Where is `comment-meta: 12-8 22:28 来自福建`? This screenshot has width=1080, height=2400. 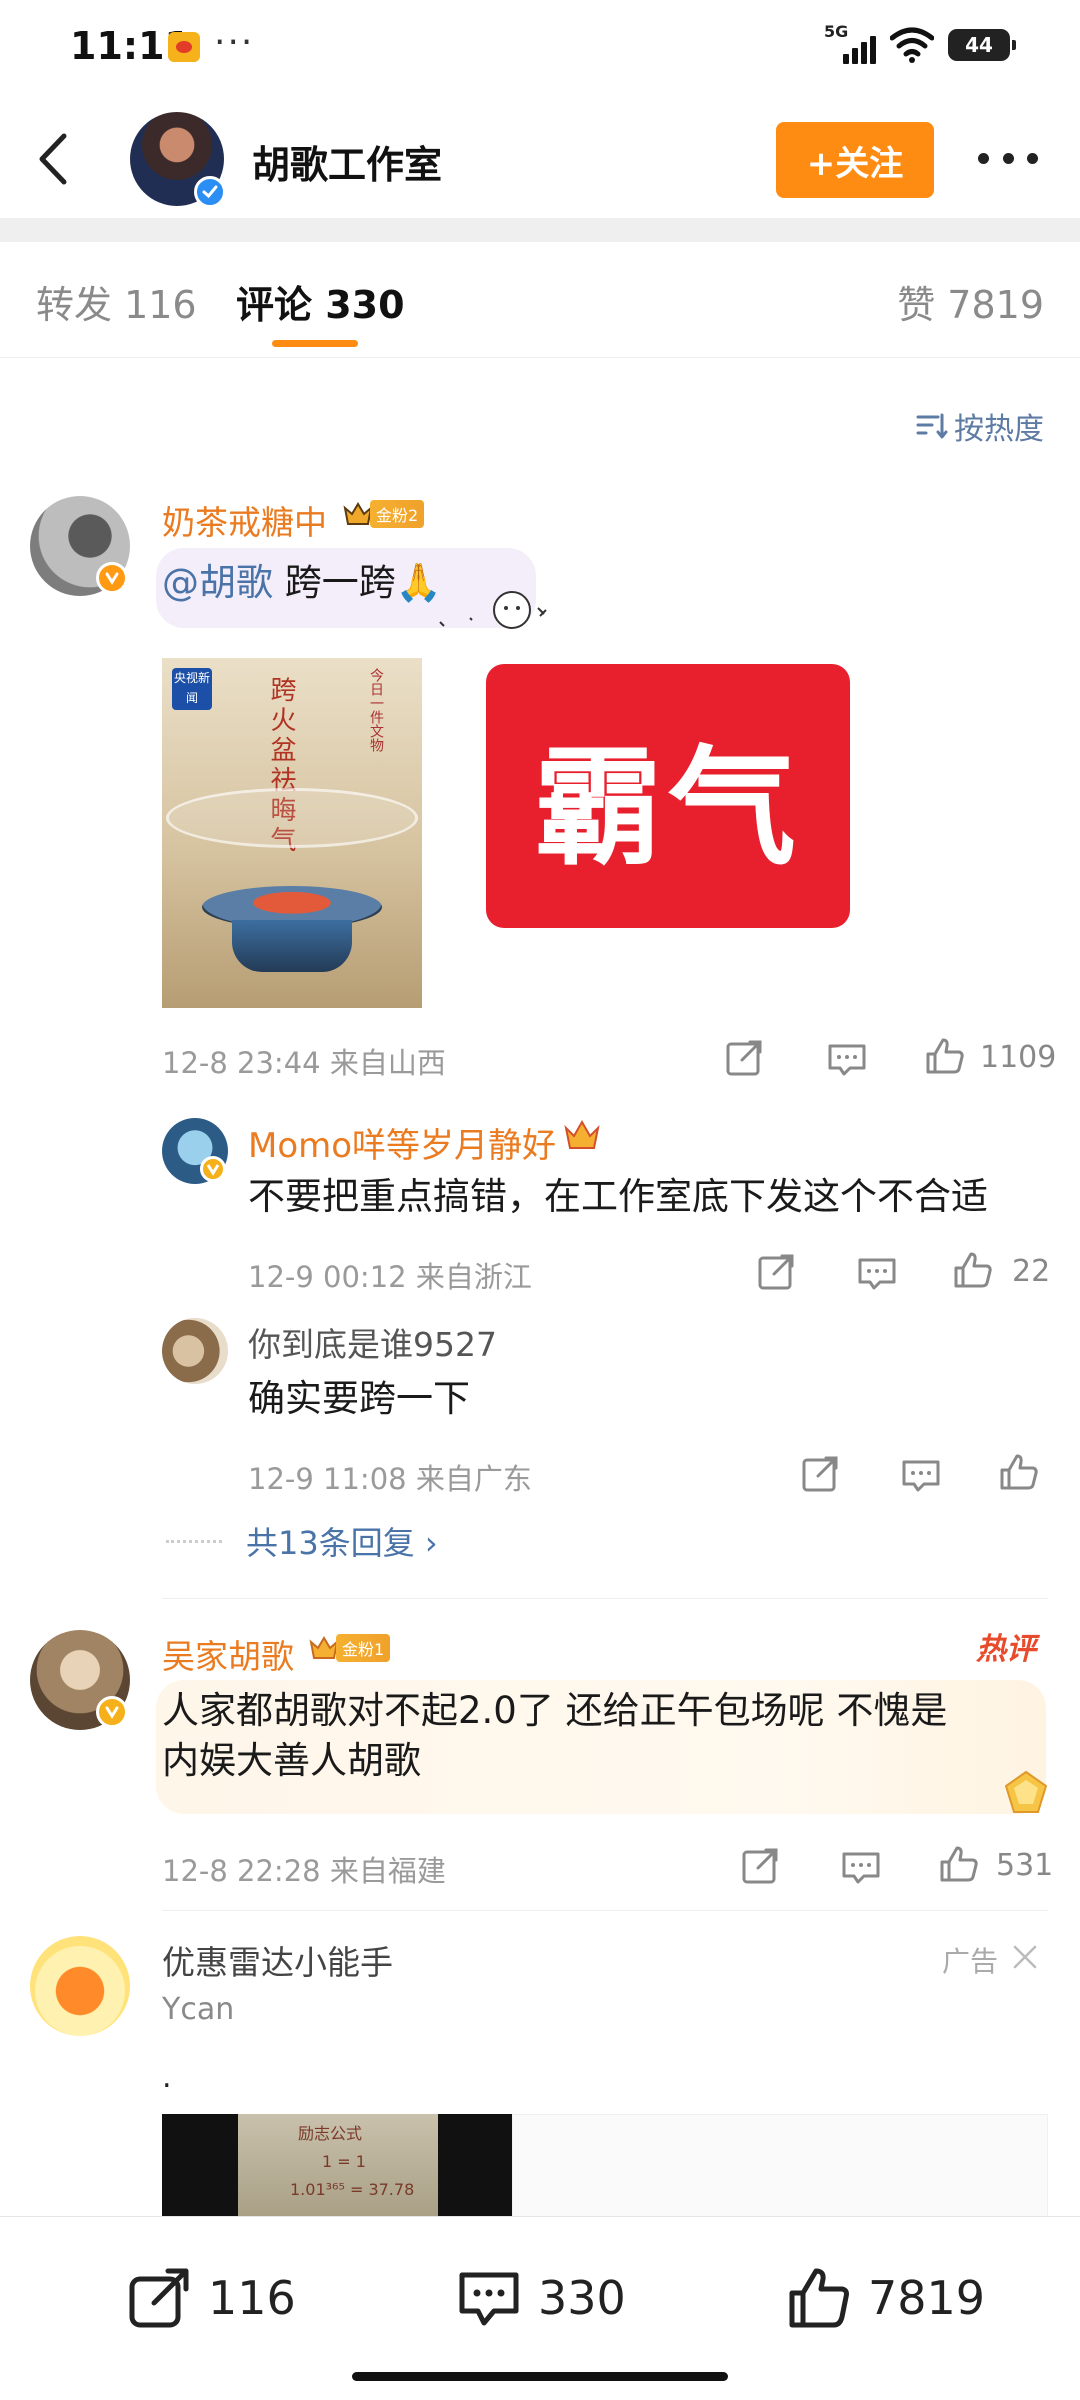
comment-meta: 12-8 22:28 来自福建 is located at coordinates (304, 1871).